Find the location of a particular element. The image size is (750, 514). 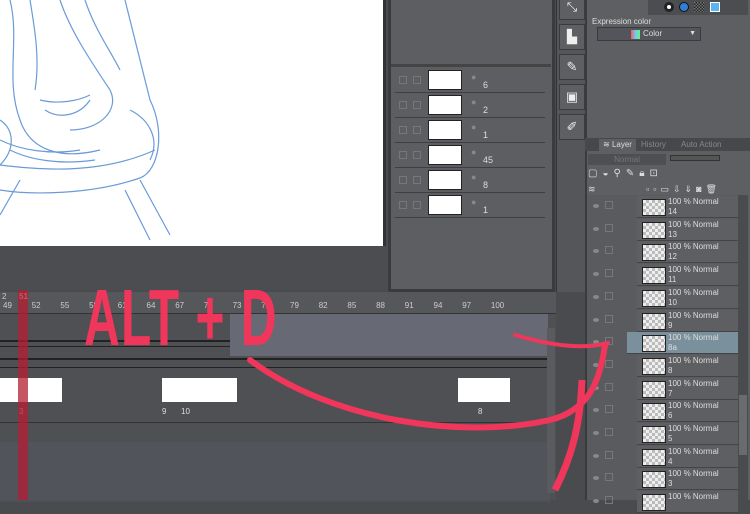

arrow-tail is located at coordinates (568, 435).